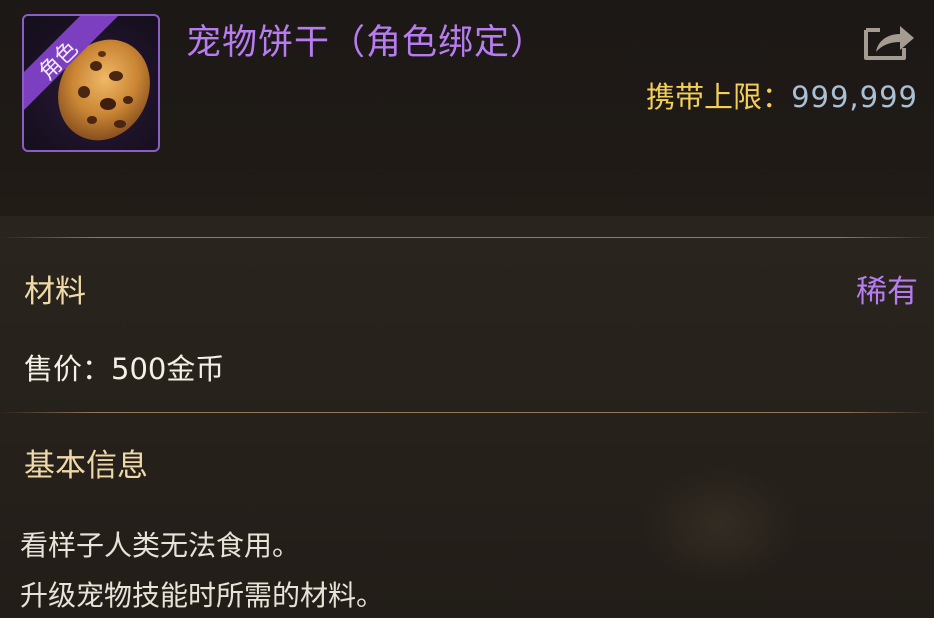 This screenshot has width=934, height=618. I want to click on share-icon, so click(889, 43).